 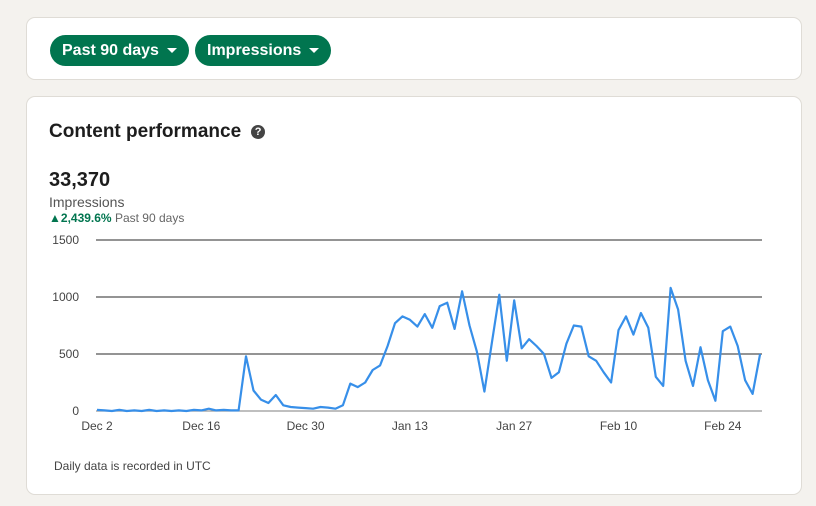 What do you see at coordinates (75, 411) in the screenshot?
I see `y-tick-label: 0` at bounding box center [75, 411].